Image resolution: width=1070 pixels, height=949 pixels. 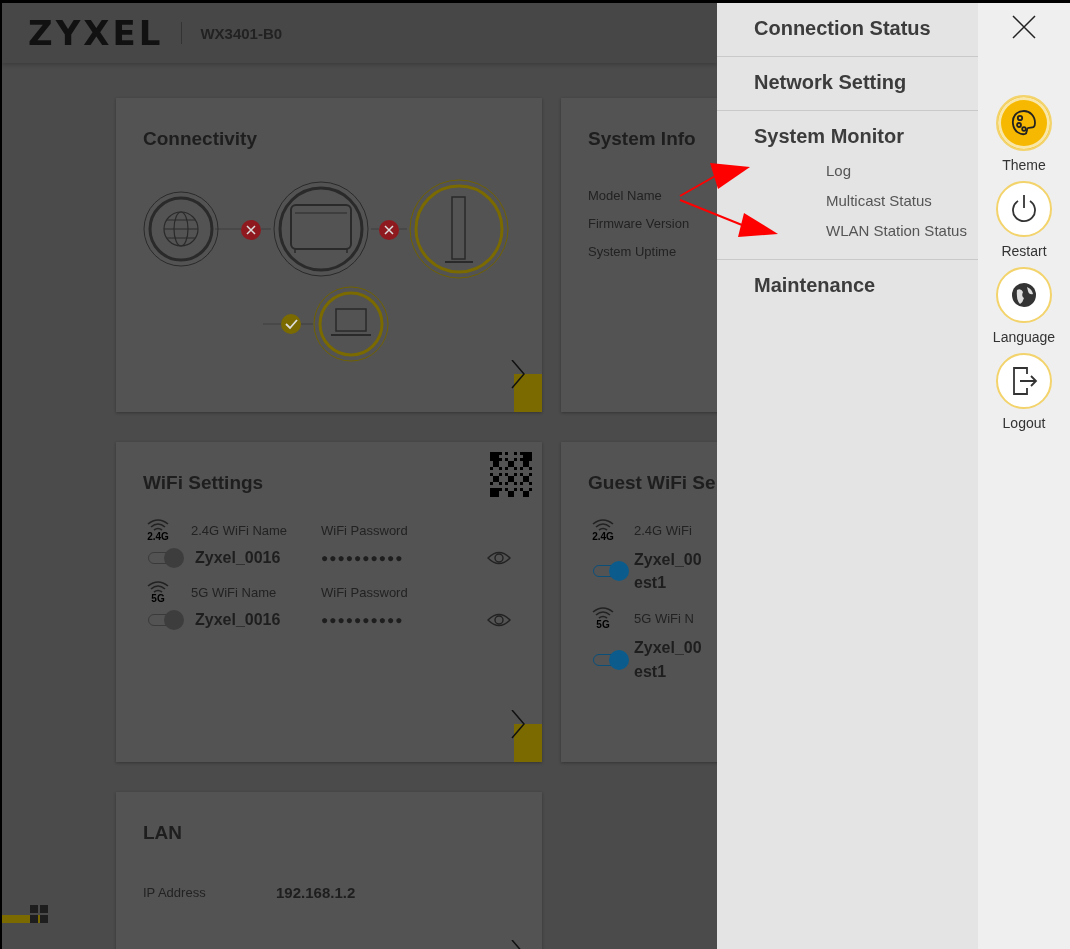 I want to click on annotation-arrow, so click(x=714, y=180).